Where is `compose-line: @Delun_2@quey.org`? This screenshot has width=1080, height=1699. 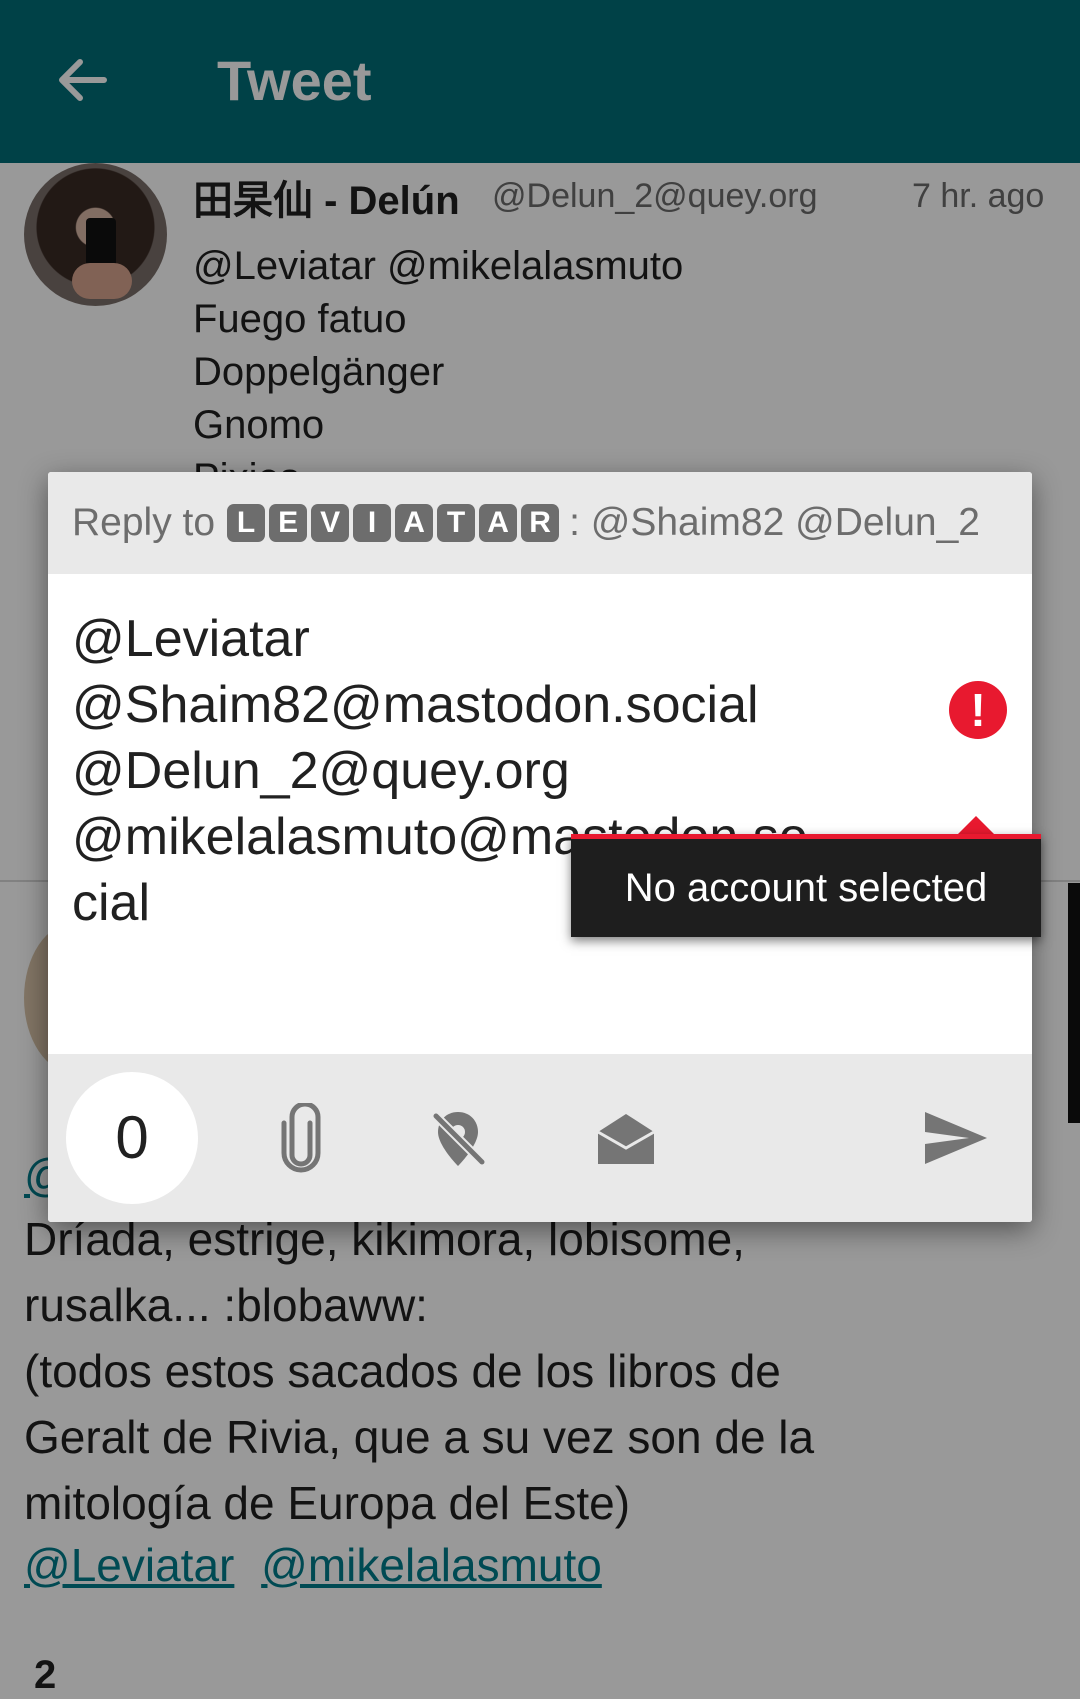 compose-line: @Delun_2@quey.org is located at coordinates (321, 771).